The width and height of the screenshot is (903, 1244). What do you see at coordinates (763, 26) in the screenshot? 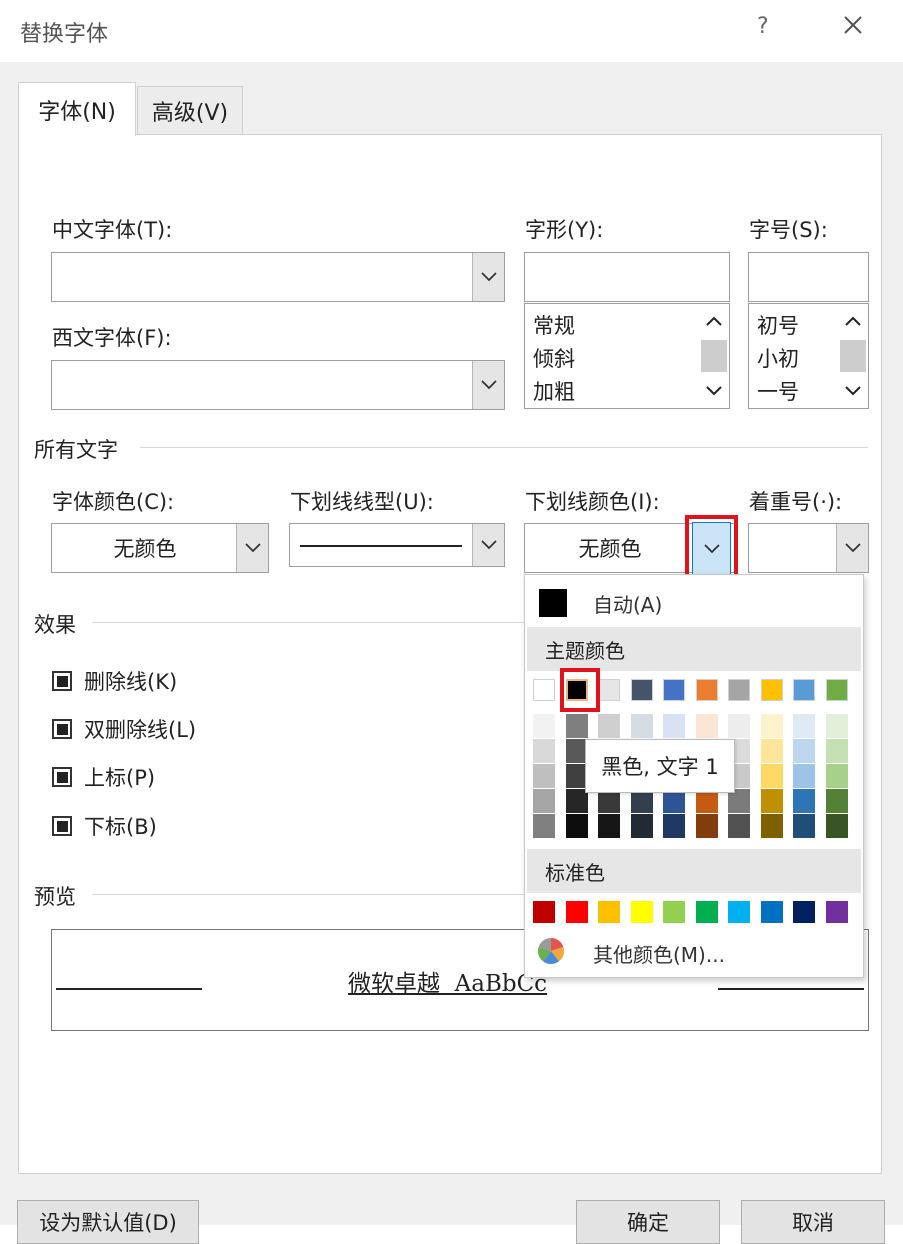
I see `help-button: ?` at bounding box center [763, 26].